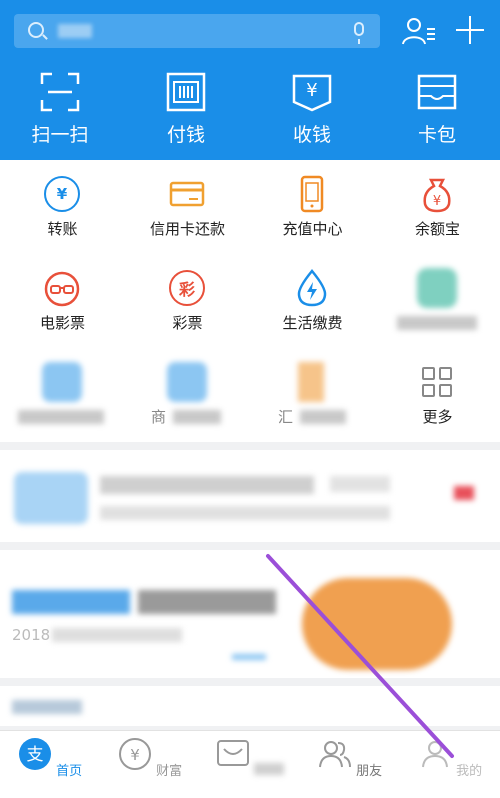 The image size is (500, 798). What do you see at coordinates (469, 771) in the screenshot?
I see `tab-label: 我的` at bounding box center [469, 771].